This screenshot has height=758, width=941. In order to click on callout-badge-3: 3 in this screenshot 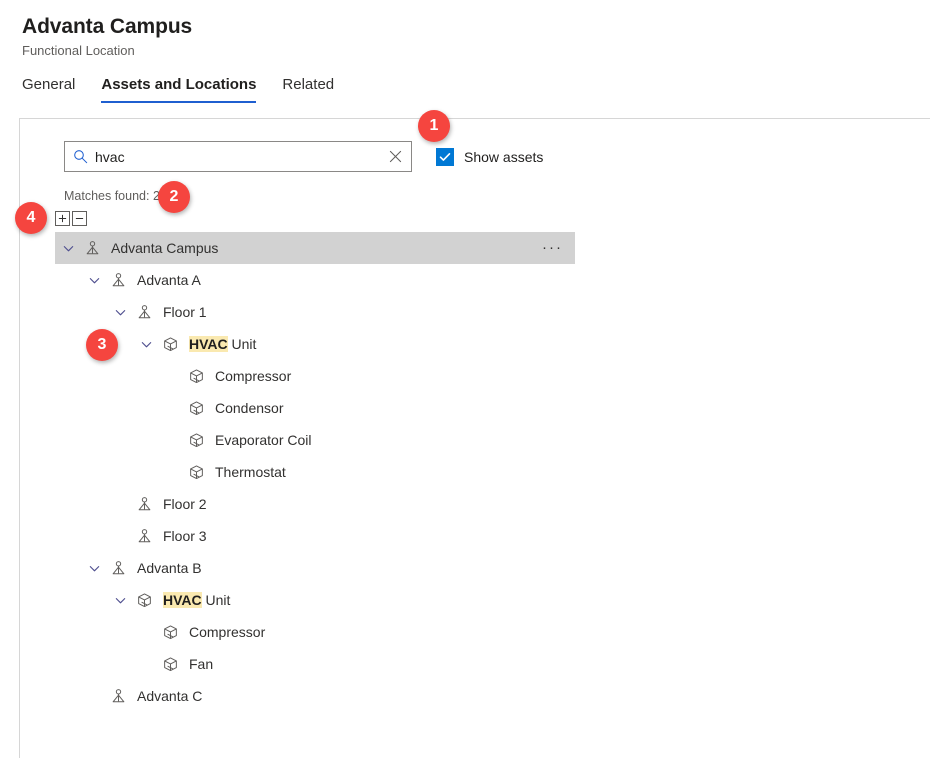, I will do `click(102, 345)`.